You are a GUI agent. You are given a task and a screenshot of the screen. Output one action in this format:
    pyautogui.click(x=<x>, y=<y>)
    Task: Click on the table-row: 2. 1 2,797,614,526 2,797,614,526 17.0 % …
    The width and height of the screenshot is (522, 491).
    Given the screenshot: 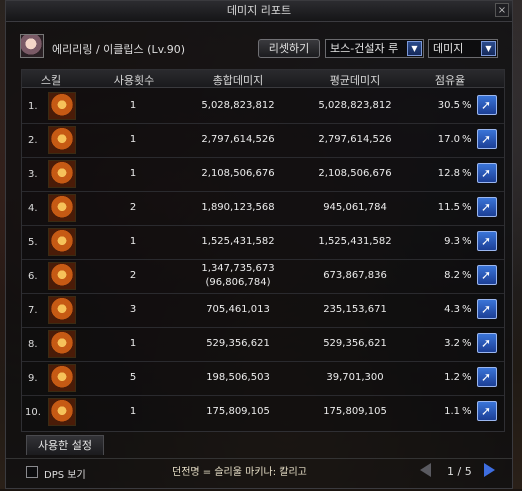 What is the action you would take?
    pyautogui.click(x=263, y=140)
    